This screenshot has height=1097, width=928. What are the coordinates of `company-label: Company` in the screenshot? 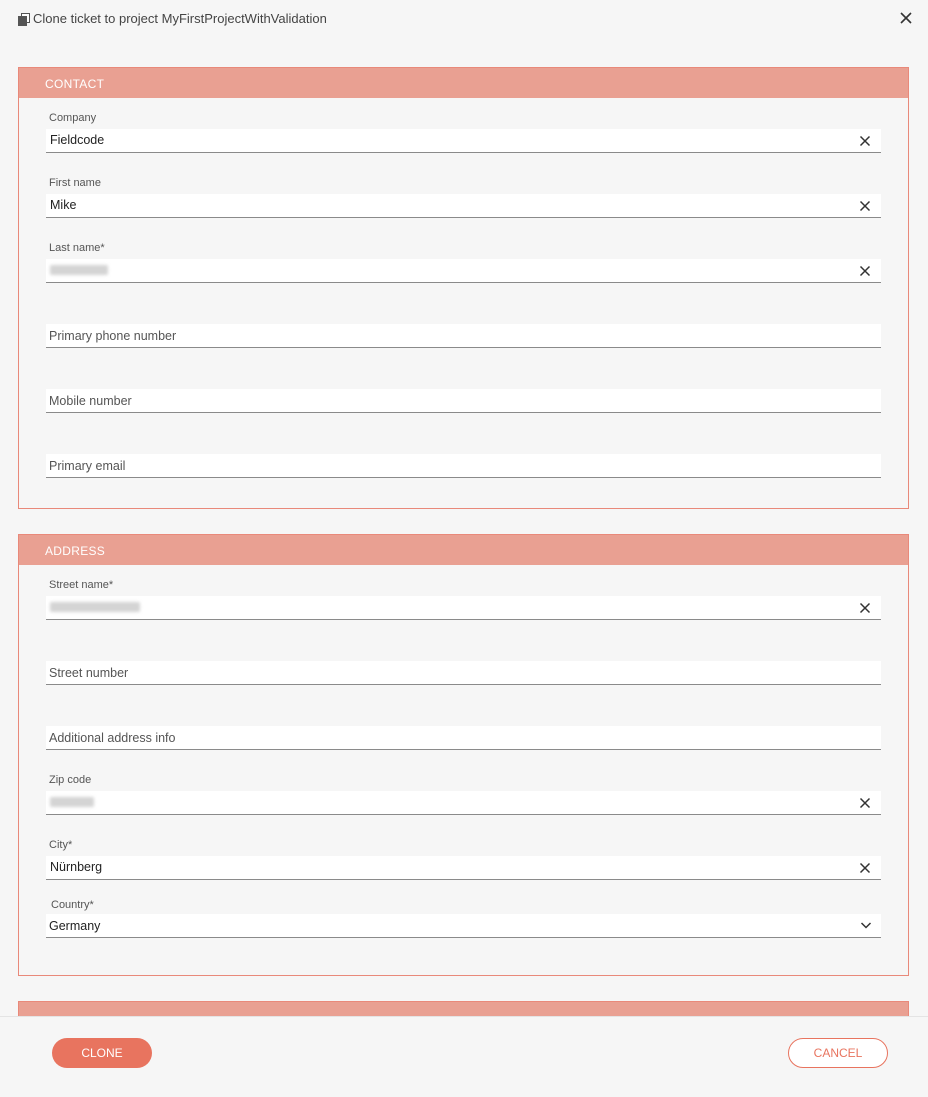 It's located at (73, 118).